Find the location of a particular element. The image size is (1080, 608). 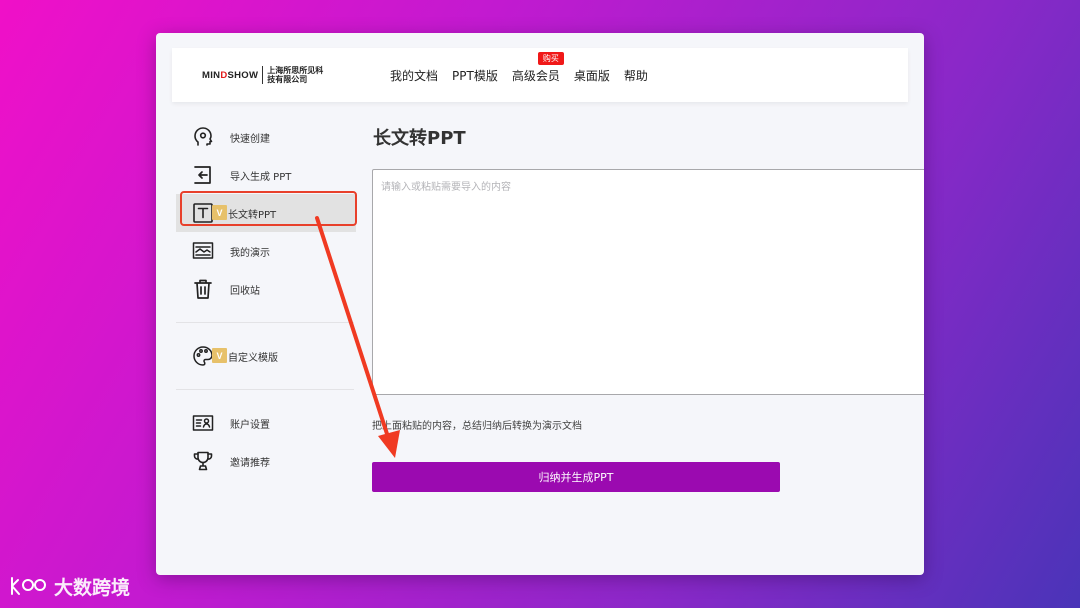

watermark-text: 大数跨境 is located at coordinates (92, 587).